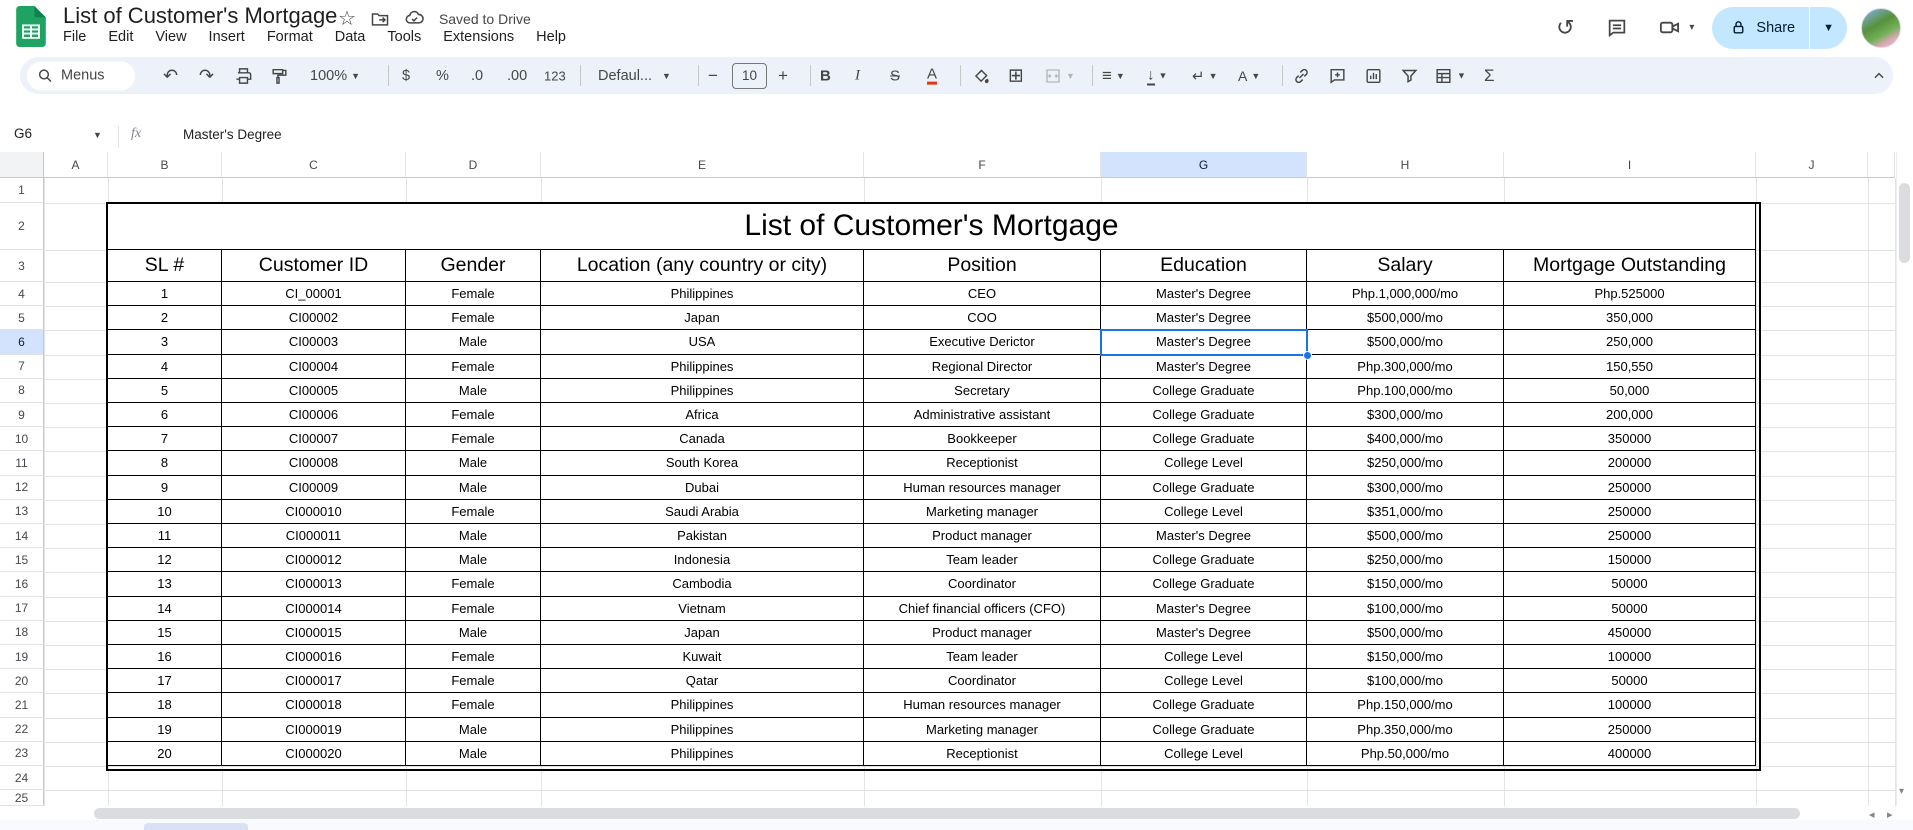  Describe the element at coordinates (1405, 463) in the screenshot. I see `cell-H11: $250,000/mo` at that location.